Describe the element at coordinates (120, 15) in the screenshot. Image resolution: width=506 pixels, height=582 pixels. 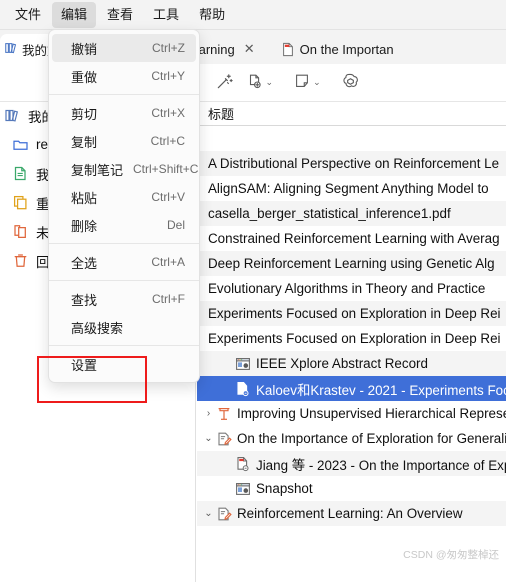
I see `menubar-item-view: 查看` at that location.